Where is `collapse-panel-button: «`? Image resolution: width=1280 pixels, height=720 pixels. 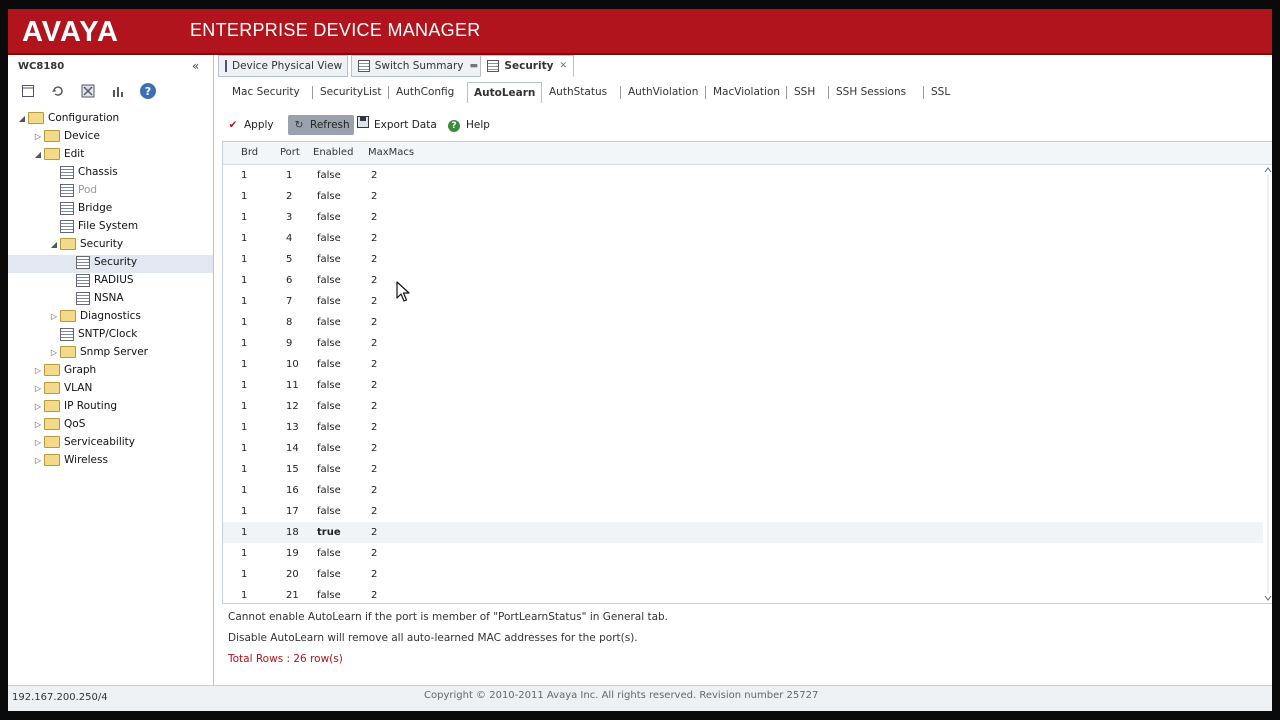 collapse-panel-button: « is located at coordinates (195, 66).